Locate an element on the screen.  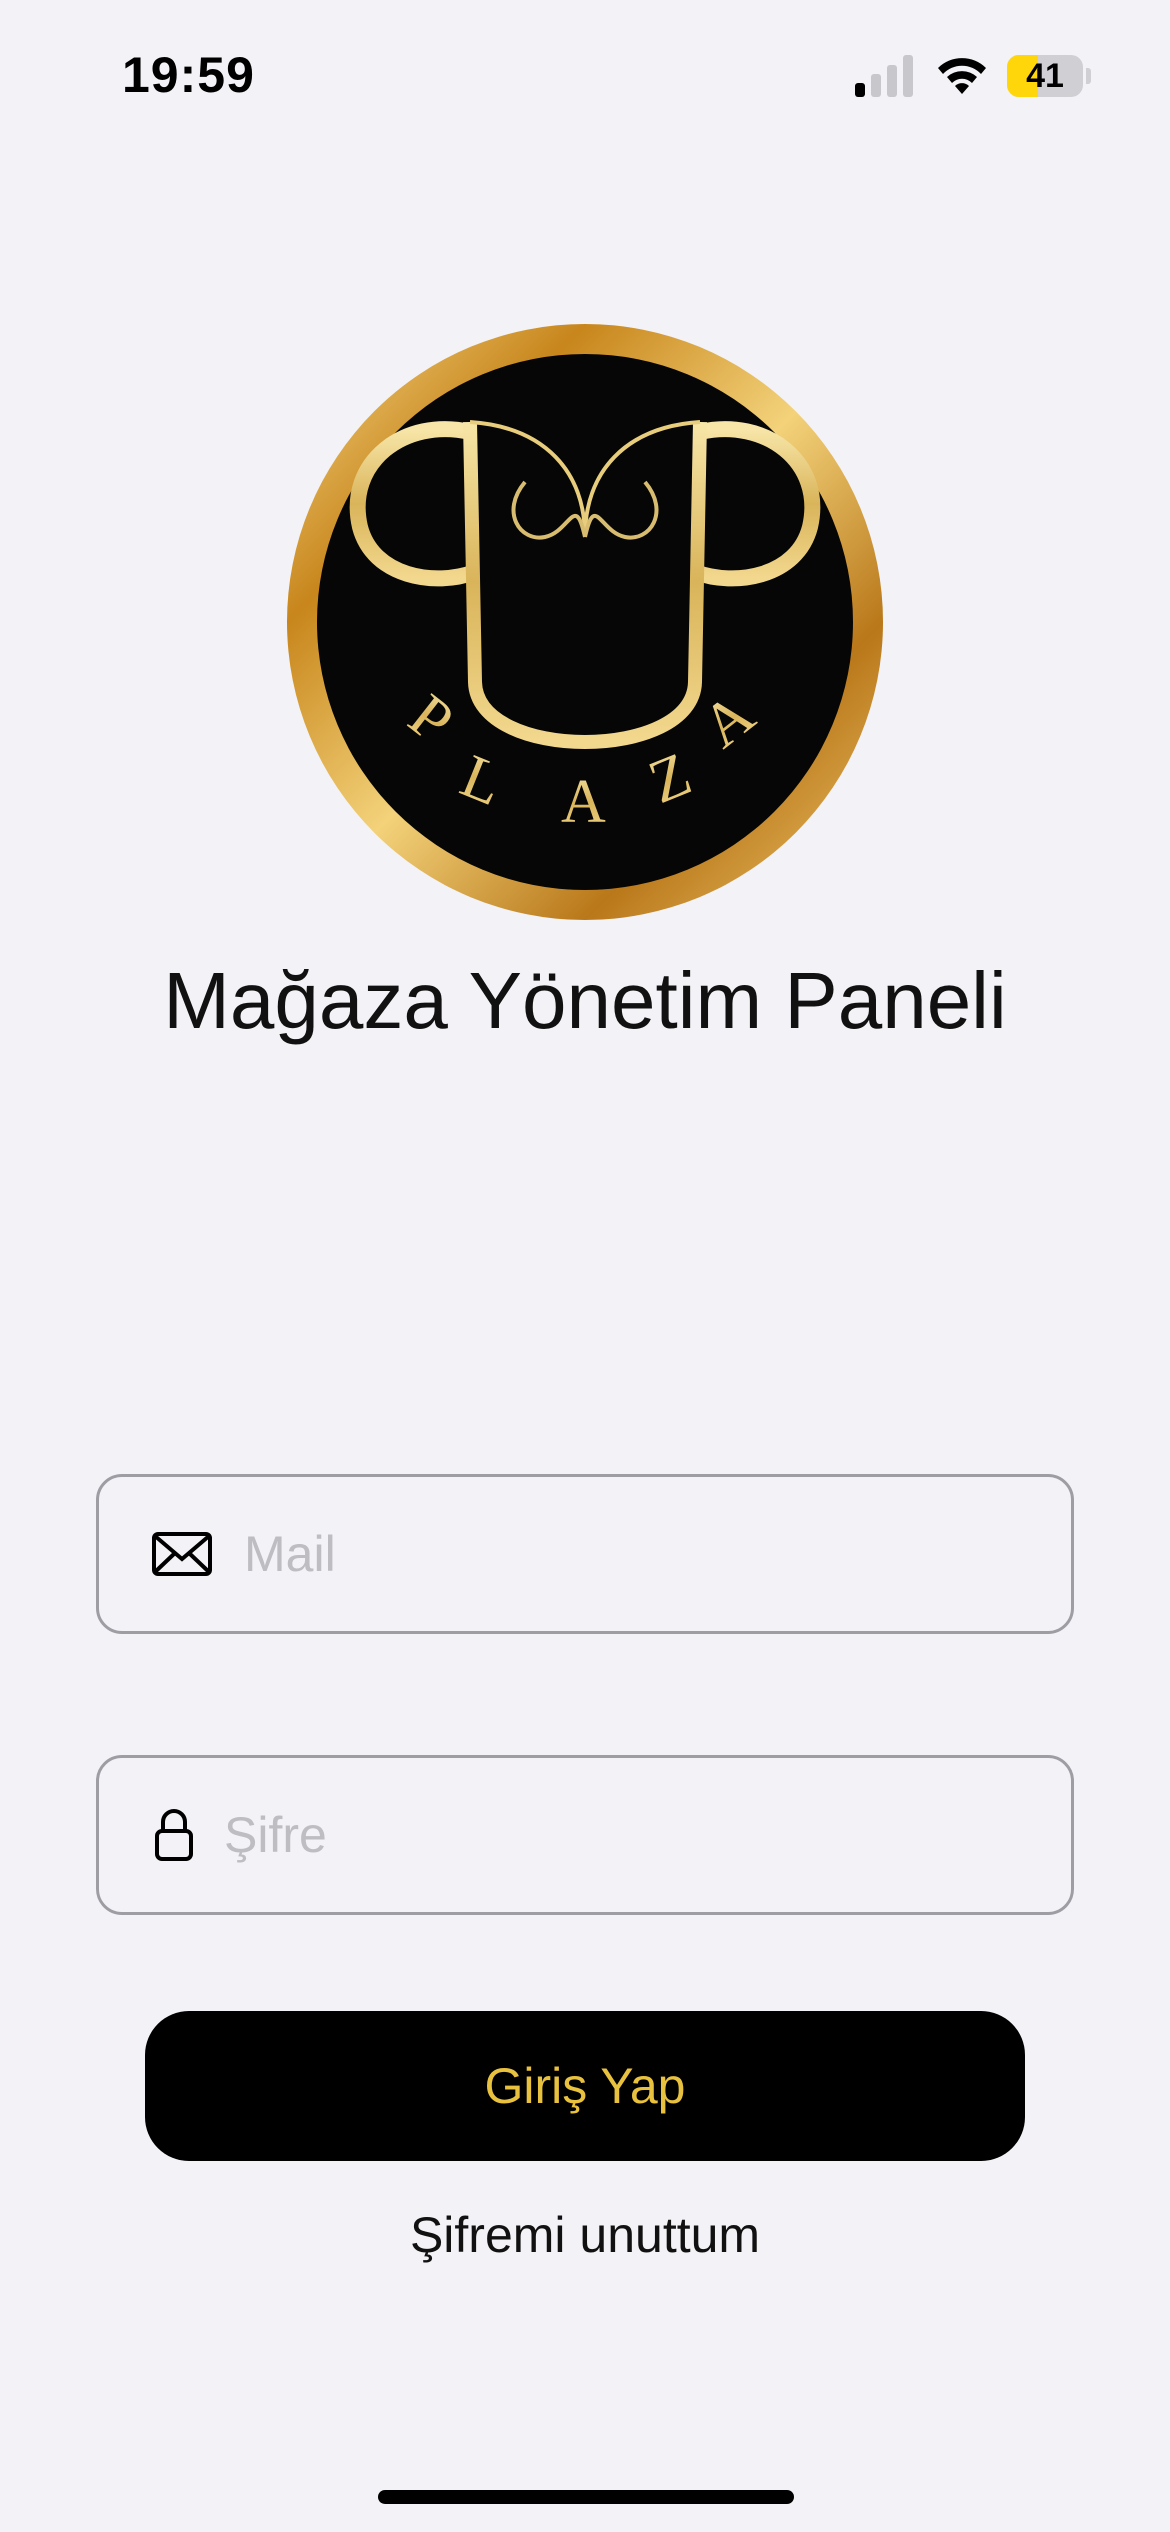
battery-cap is located at coordinates (1088, 76).